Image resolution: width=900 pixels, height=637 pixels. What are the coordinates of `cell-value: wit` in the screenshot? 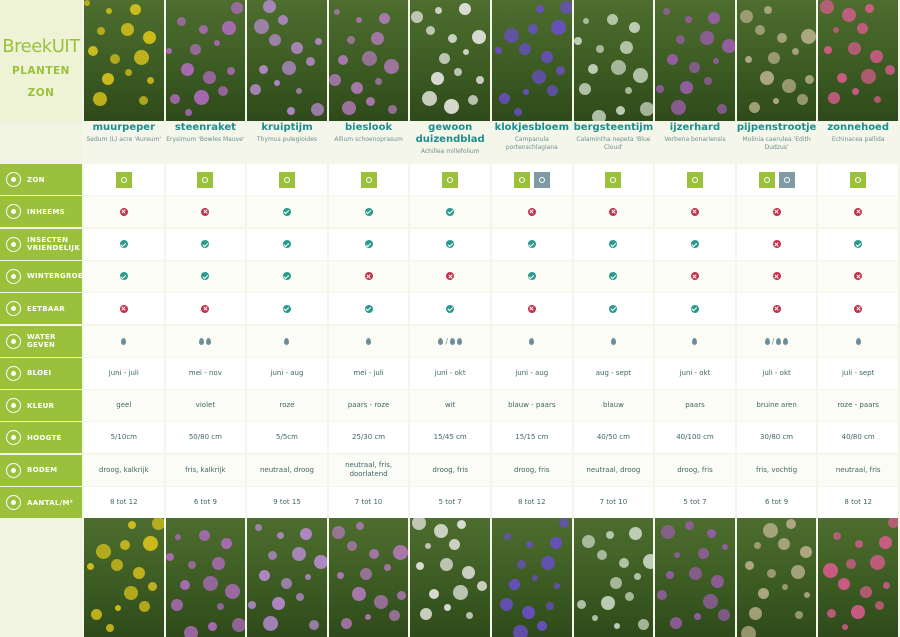 It's located at (450, 405).